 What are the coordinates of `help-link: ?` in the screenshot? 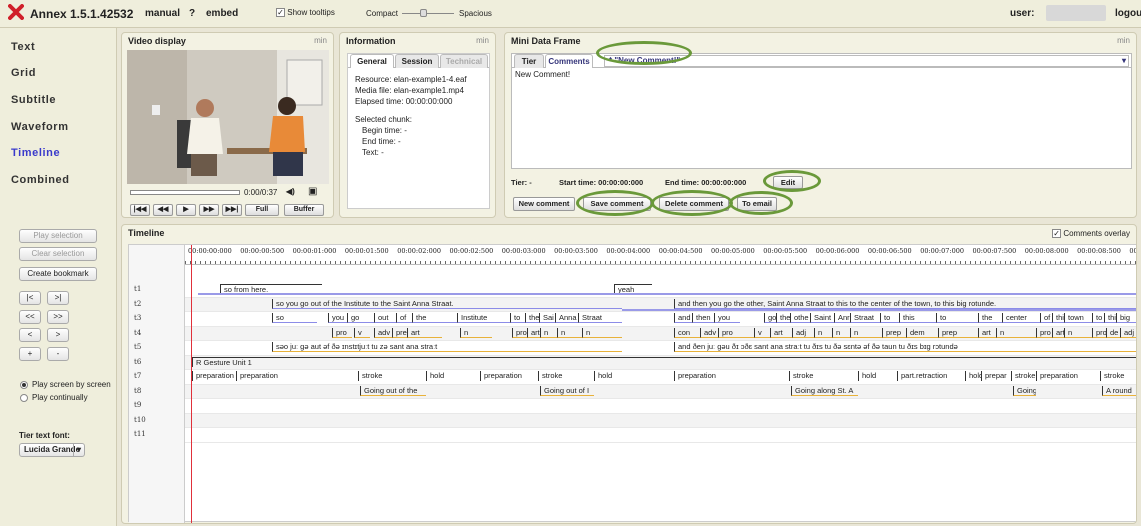 It's located at (192, 13).